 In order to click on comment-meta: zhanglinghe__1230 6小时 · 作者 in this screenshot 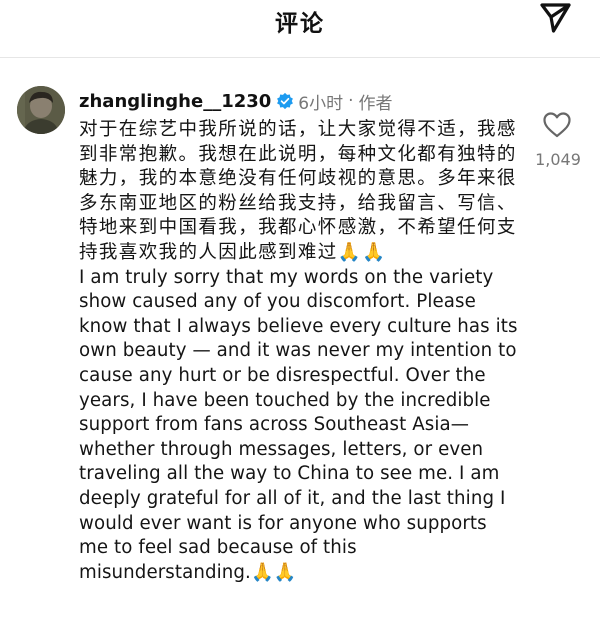, I will do `click(236, 101)`.